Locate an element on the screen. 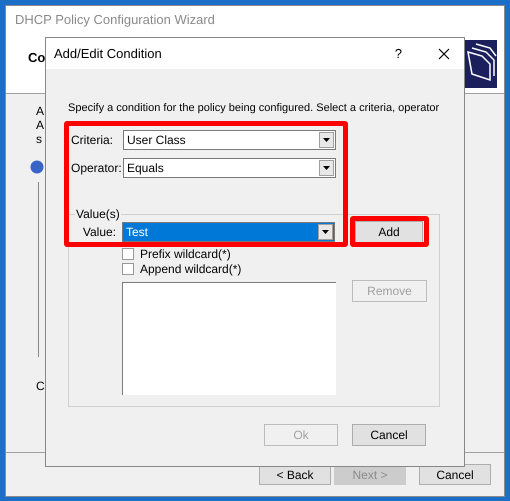 The height and width of the screenshot is (501, 510). wizard-button: Cancel is located at coordinates (455, 474).